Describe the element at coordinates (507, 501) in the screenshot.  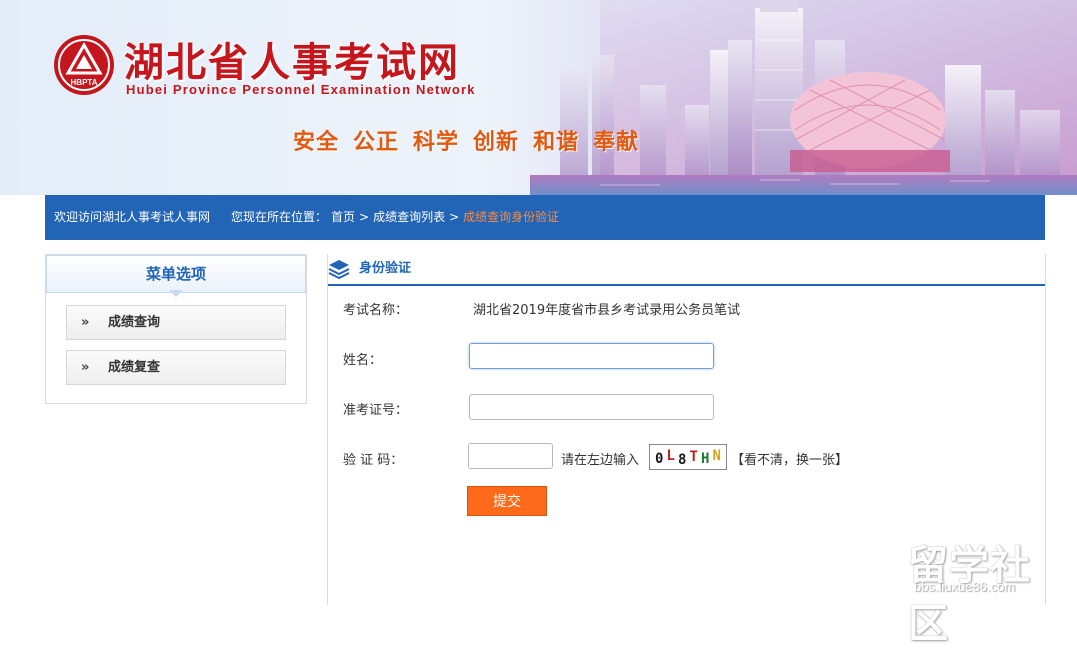
I see `submit-button: 提交` at that location.